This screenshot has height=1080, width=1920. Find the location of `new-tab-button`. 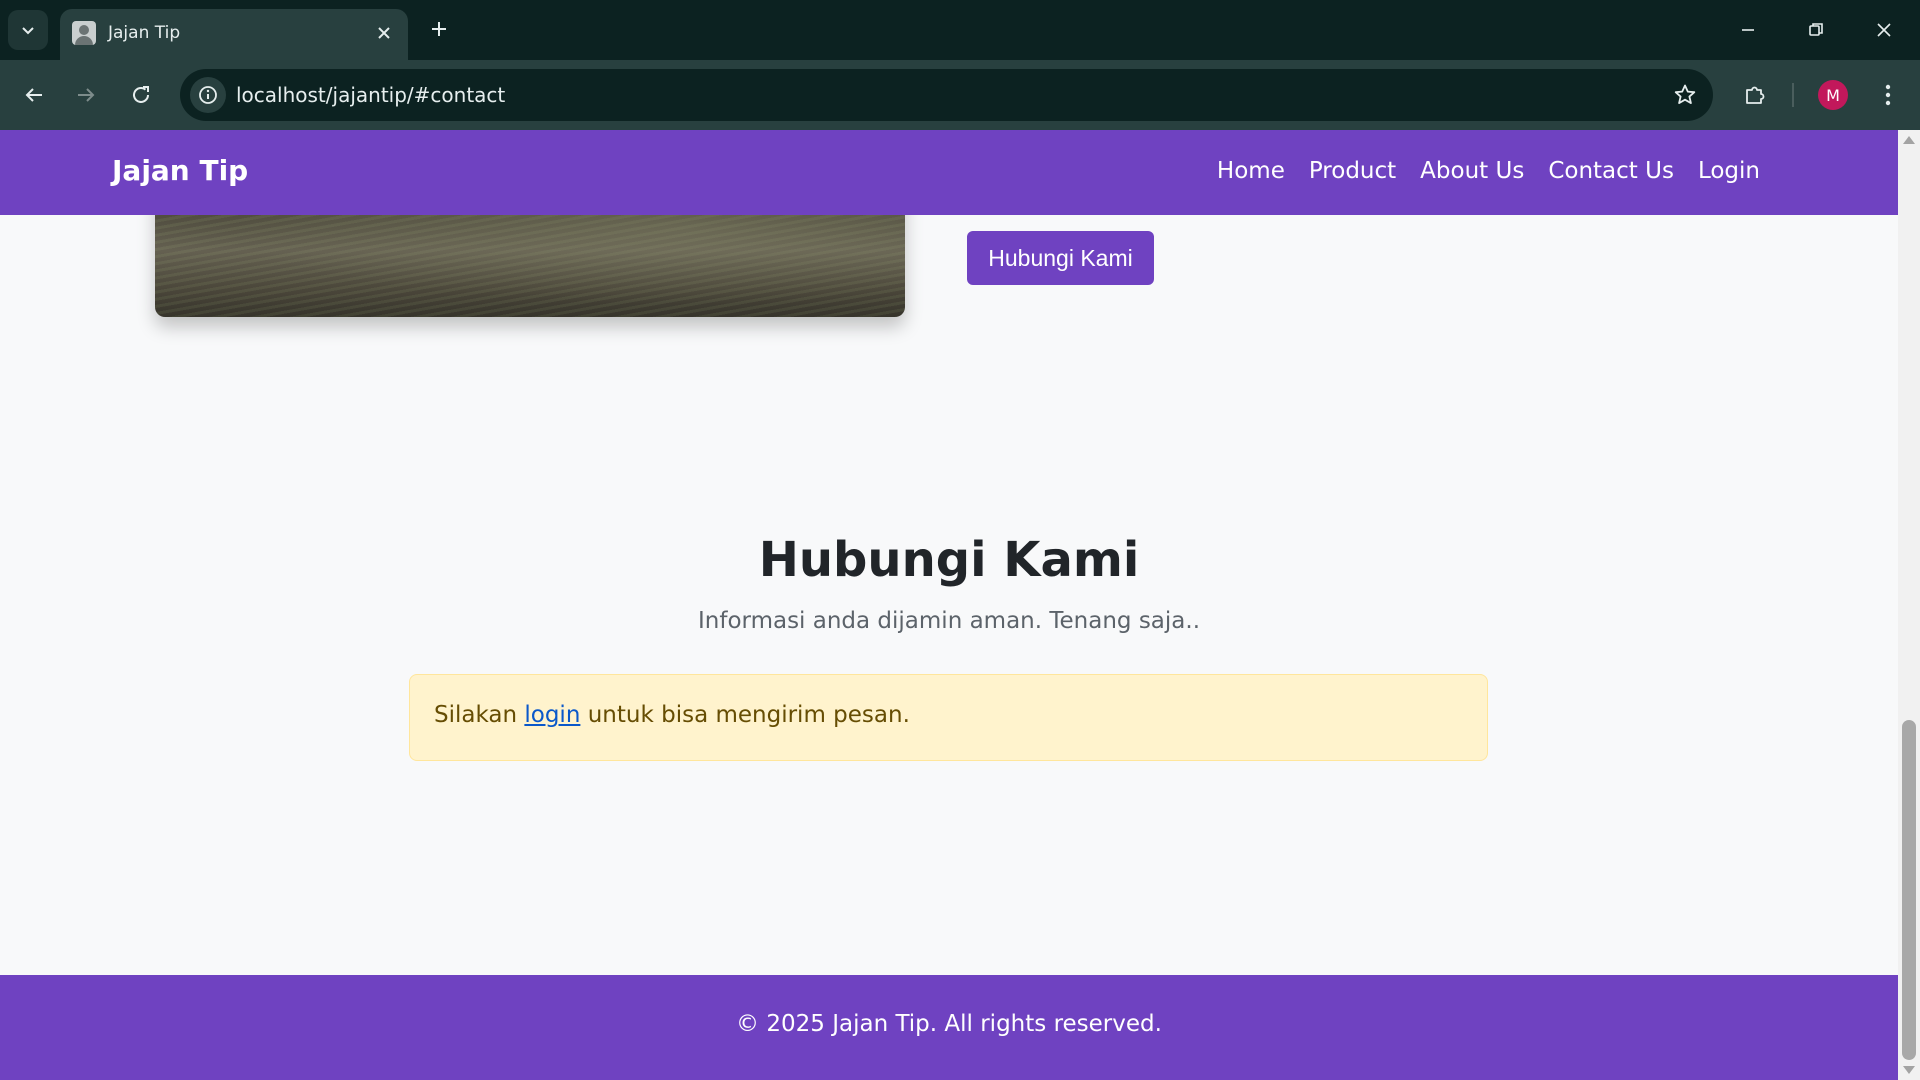

new-tab-button is located at coordinates (439, 29).